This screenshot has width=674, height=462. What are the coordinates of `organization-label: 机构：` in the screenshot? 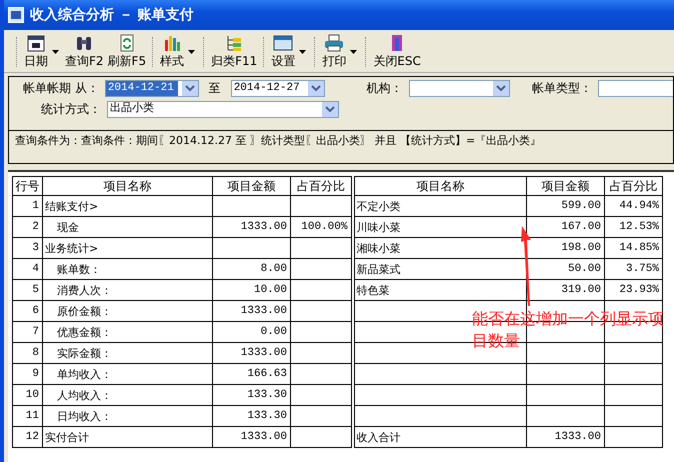 It's located at (384, 88).